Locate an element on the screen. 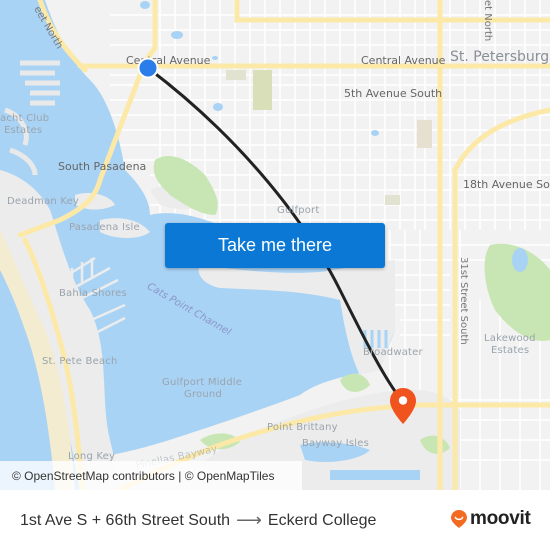 The image size is (550, 550). map-label: Ground is located at coordinates (203, 394).